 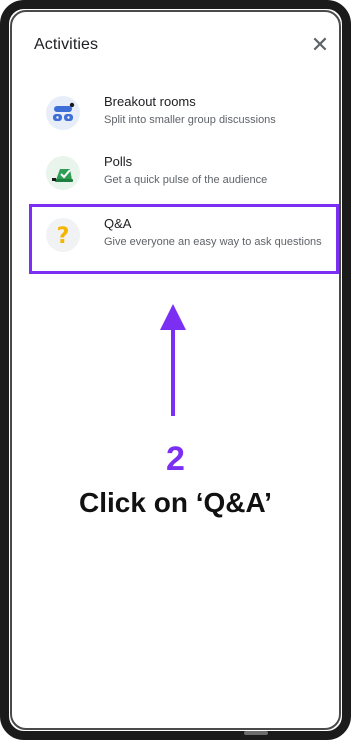 I want to click on close-icon: ✕, so click(x=320, y=45).